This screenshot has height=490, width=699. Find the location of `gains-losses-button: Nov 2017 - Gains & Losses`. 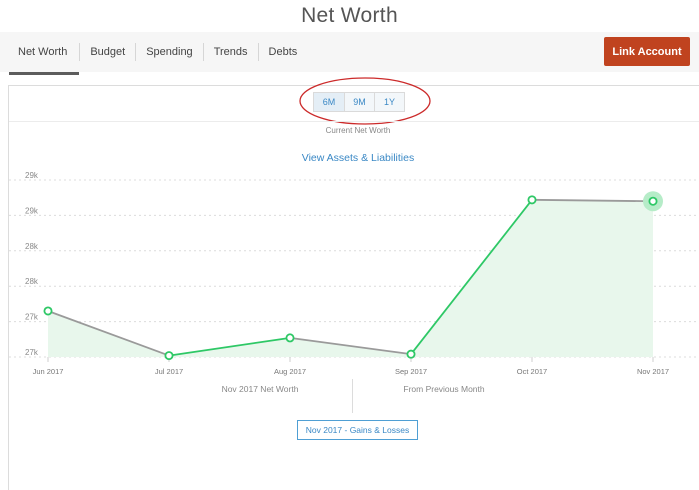

gains-losses-button: Nov 2017 - Gains & Losses is located at coordinates (357, 430).